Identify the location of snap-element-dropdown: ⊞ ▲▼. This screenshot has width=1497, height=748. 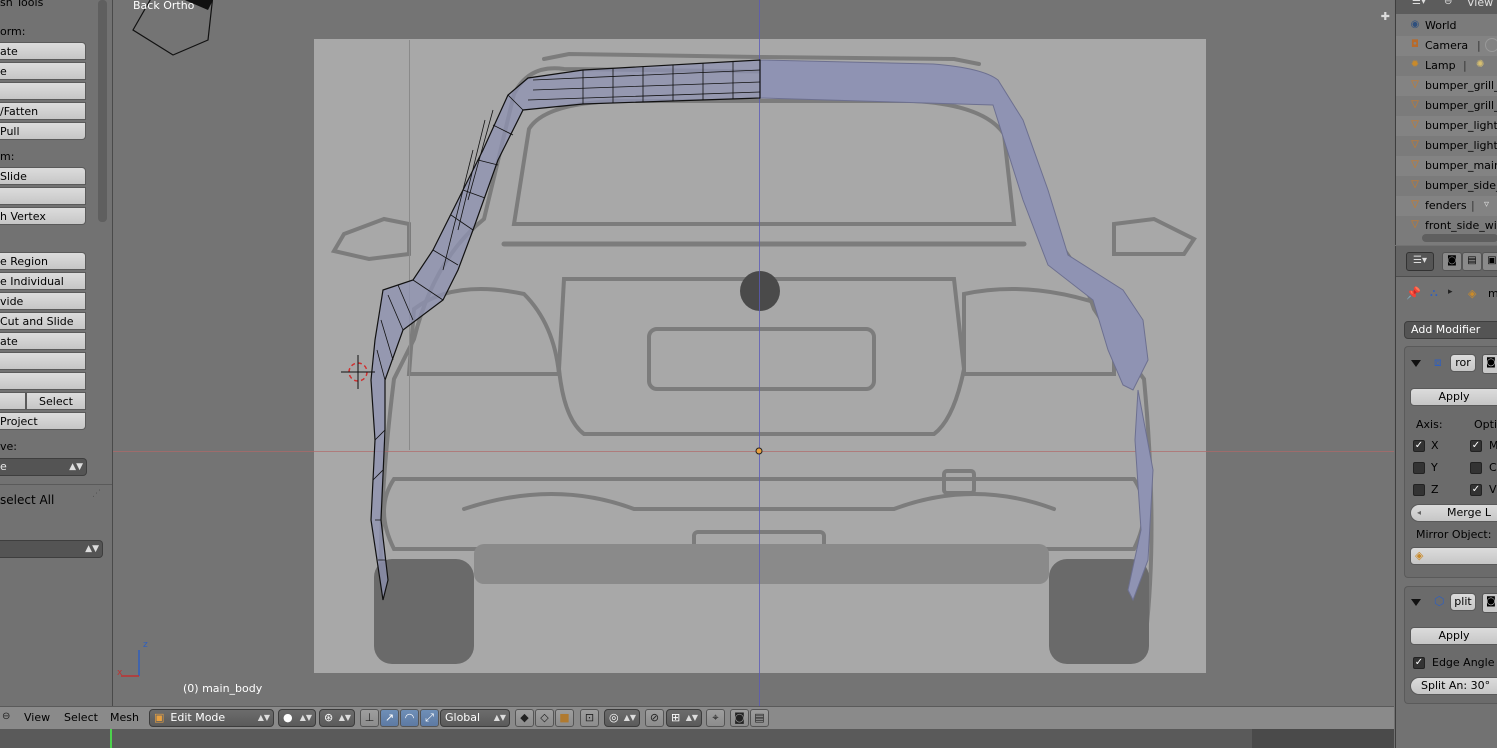
(684, 718).